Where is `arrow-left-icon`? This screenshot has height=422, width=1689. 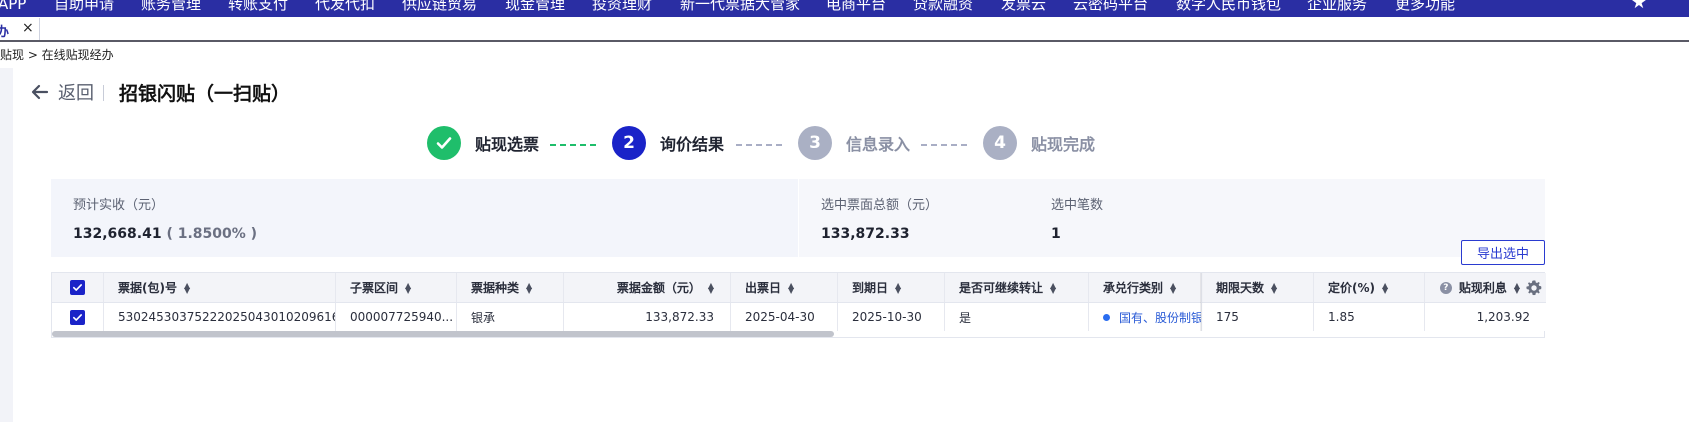 arrow-left-icon is located at coordinates (40, 92).